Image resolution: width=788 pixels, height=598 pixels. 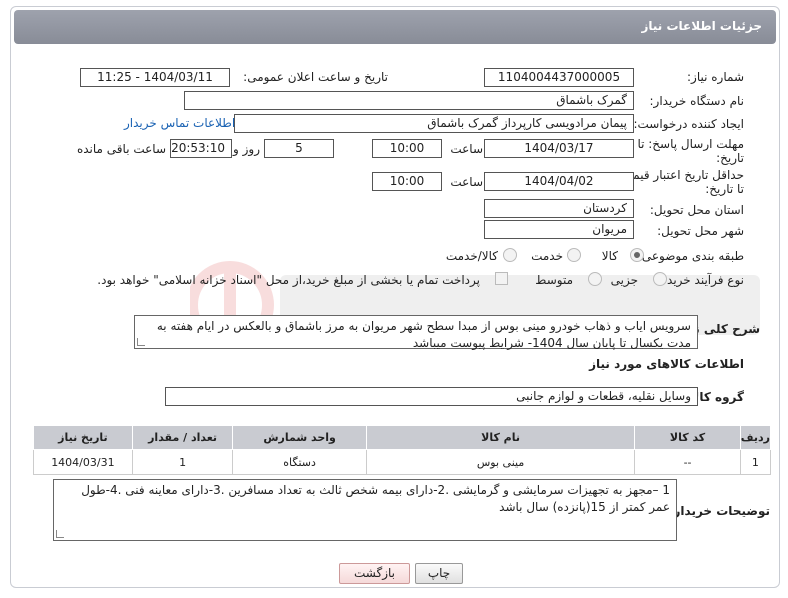 I want to click on requester-label: ایجاد کننده درخواست:, so click(x=688, y=124).